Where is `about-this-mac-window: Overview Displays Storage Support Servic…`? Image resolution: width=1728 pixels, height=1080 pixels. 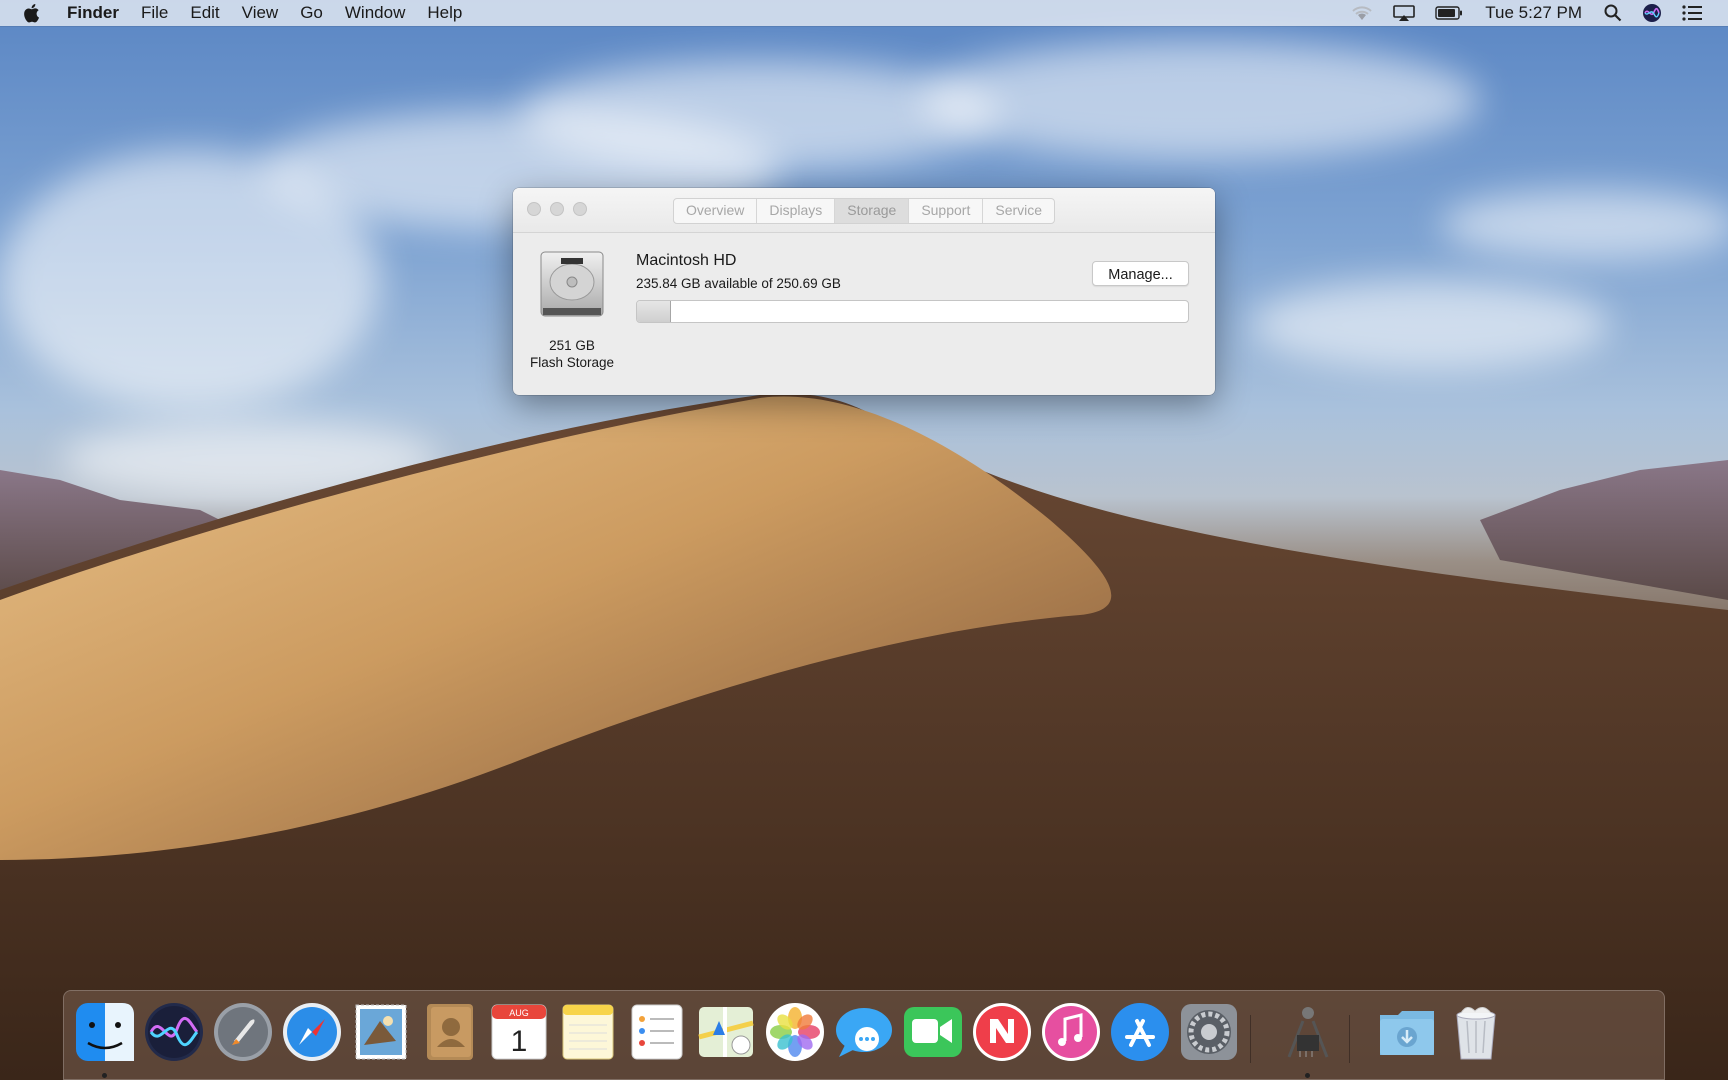
about-this-mac-window: Overview Displays Storage Support Servic… is located at coordinates (864, 291).